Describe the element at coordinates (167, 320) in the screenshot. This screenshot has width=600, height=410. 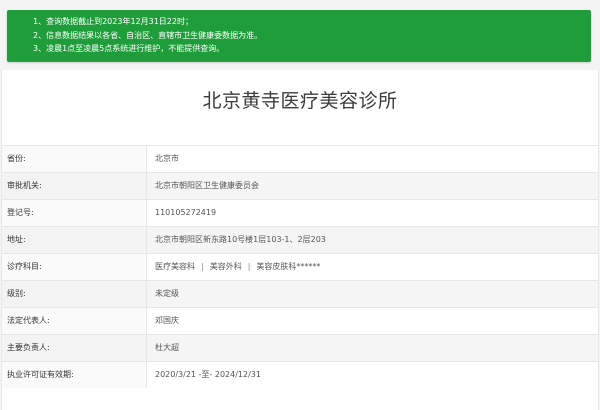
I see `field-value-legal-rep: 邓国庆` at that location.